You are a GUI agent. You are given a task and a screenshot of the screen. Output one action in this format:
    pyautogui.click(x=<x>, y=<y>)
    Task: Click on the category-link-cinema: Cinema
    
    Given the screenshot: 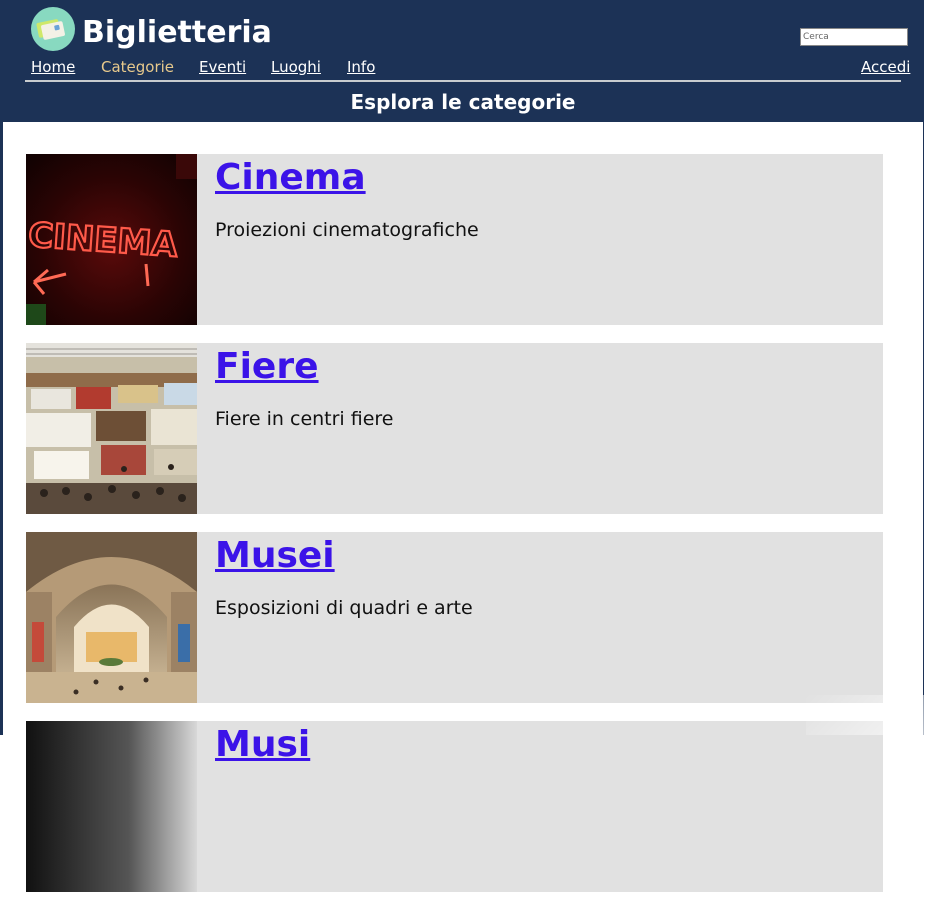 What is the action you would take?
    pyautogui.click(x=290, y=177)
    